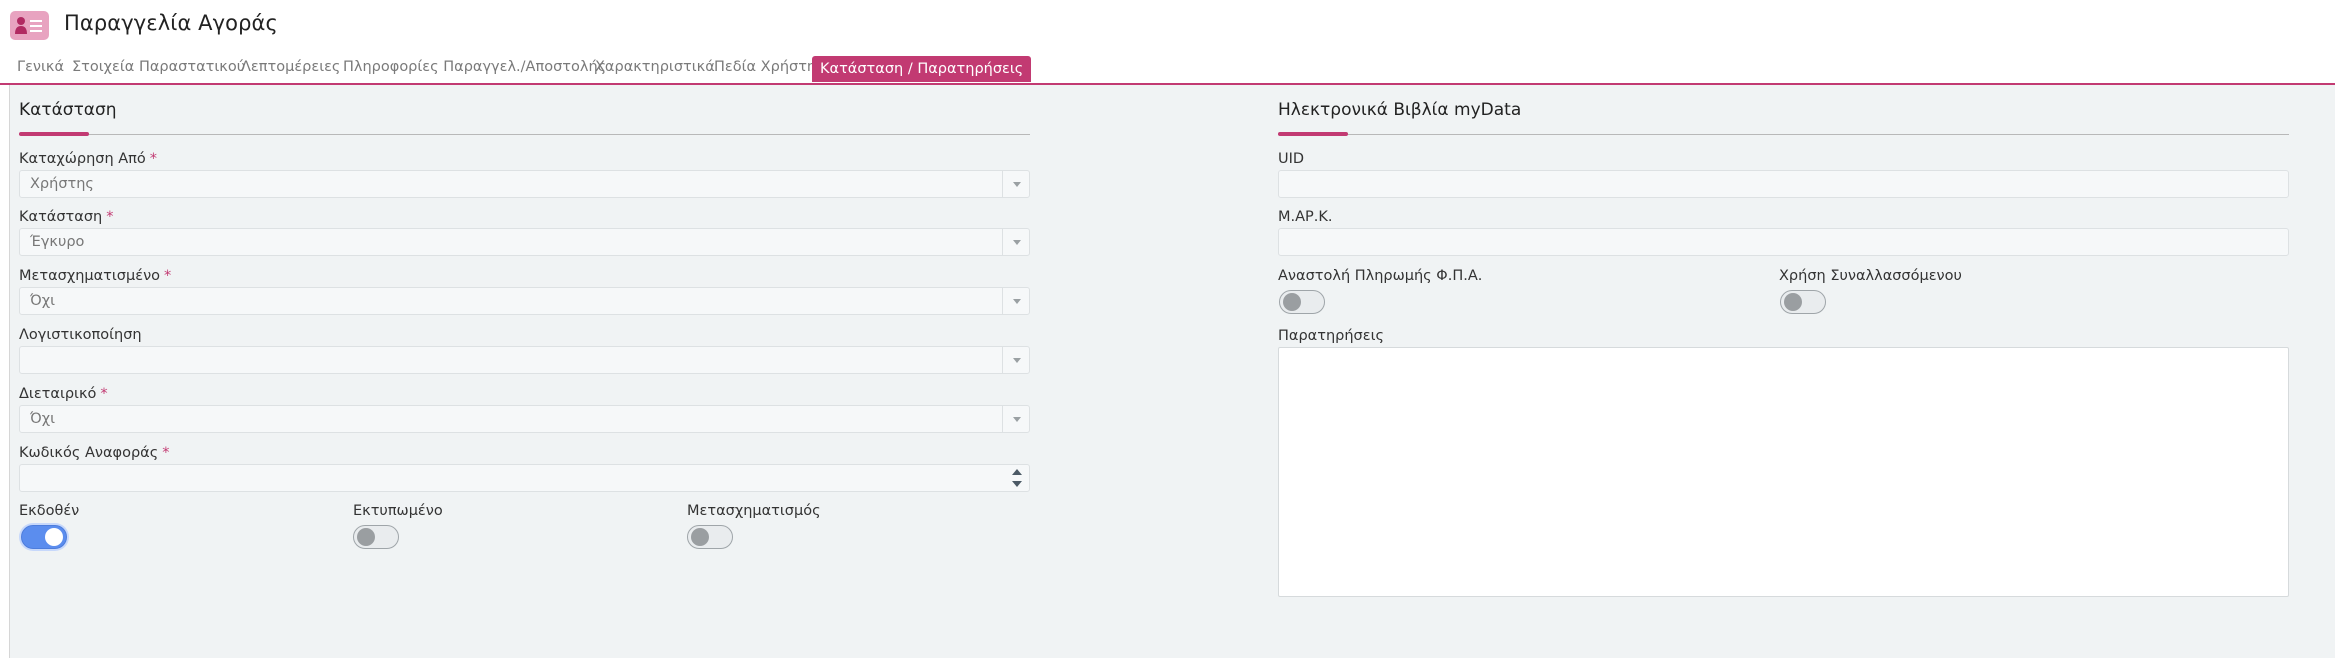 This screenshot has width=2335, height=658. What do you see at coordinates (171, 23) in the screenshot?
I see `page-title: Παραγγελία Αγοράς` at bounding box center [171, 23].